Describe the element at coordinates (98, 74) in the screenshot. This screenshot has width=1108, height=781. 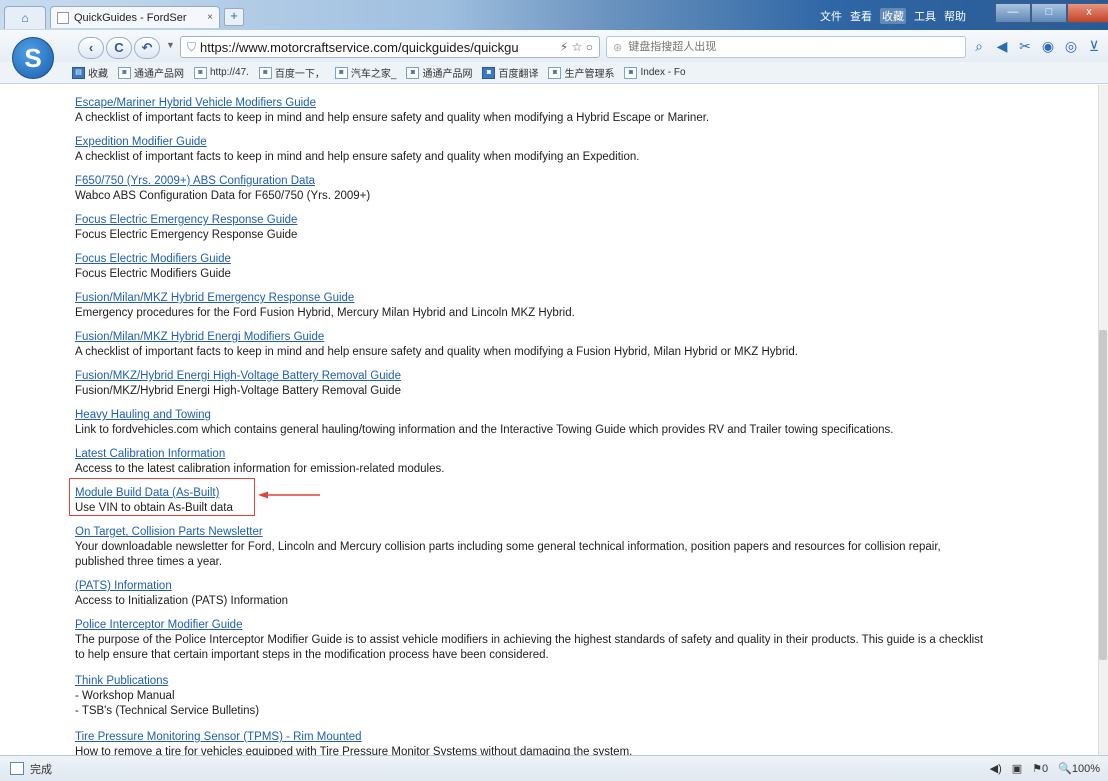
I see `bookmark-label: 收藏` at that location.